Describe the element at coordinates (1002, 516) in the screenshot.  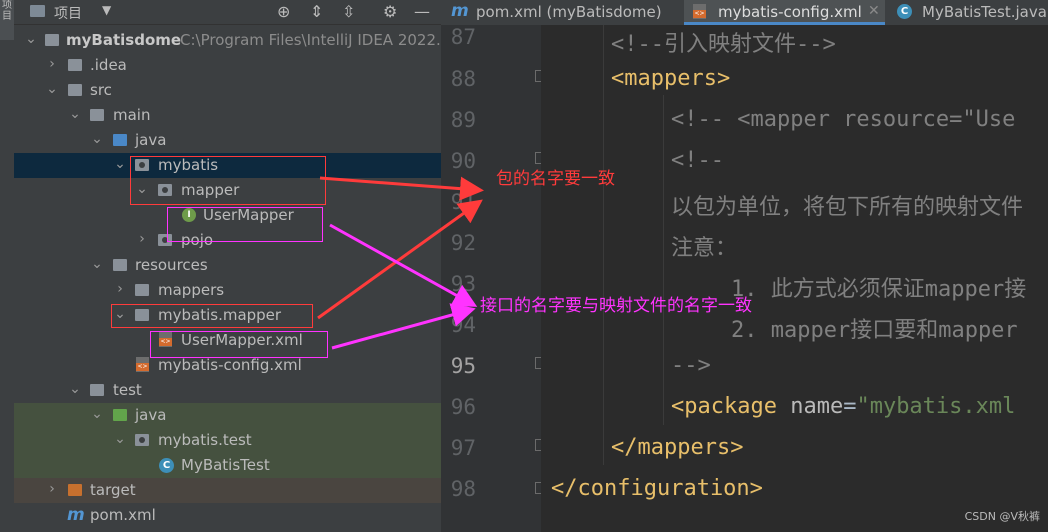
I see `watermark: CSDN @V秋裤` at that location.